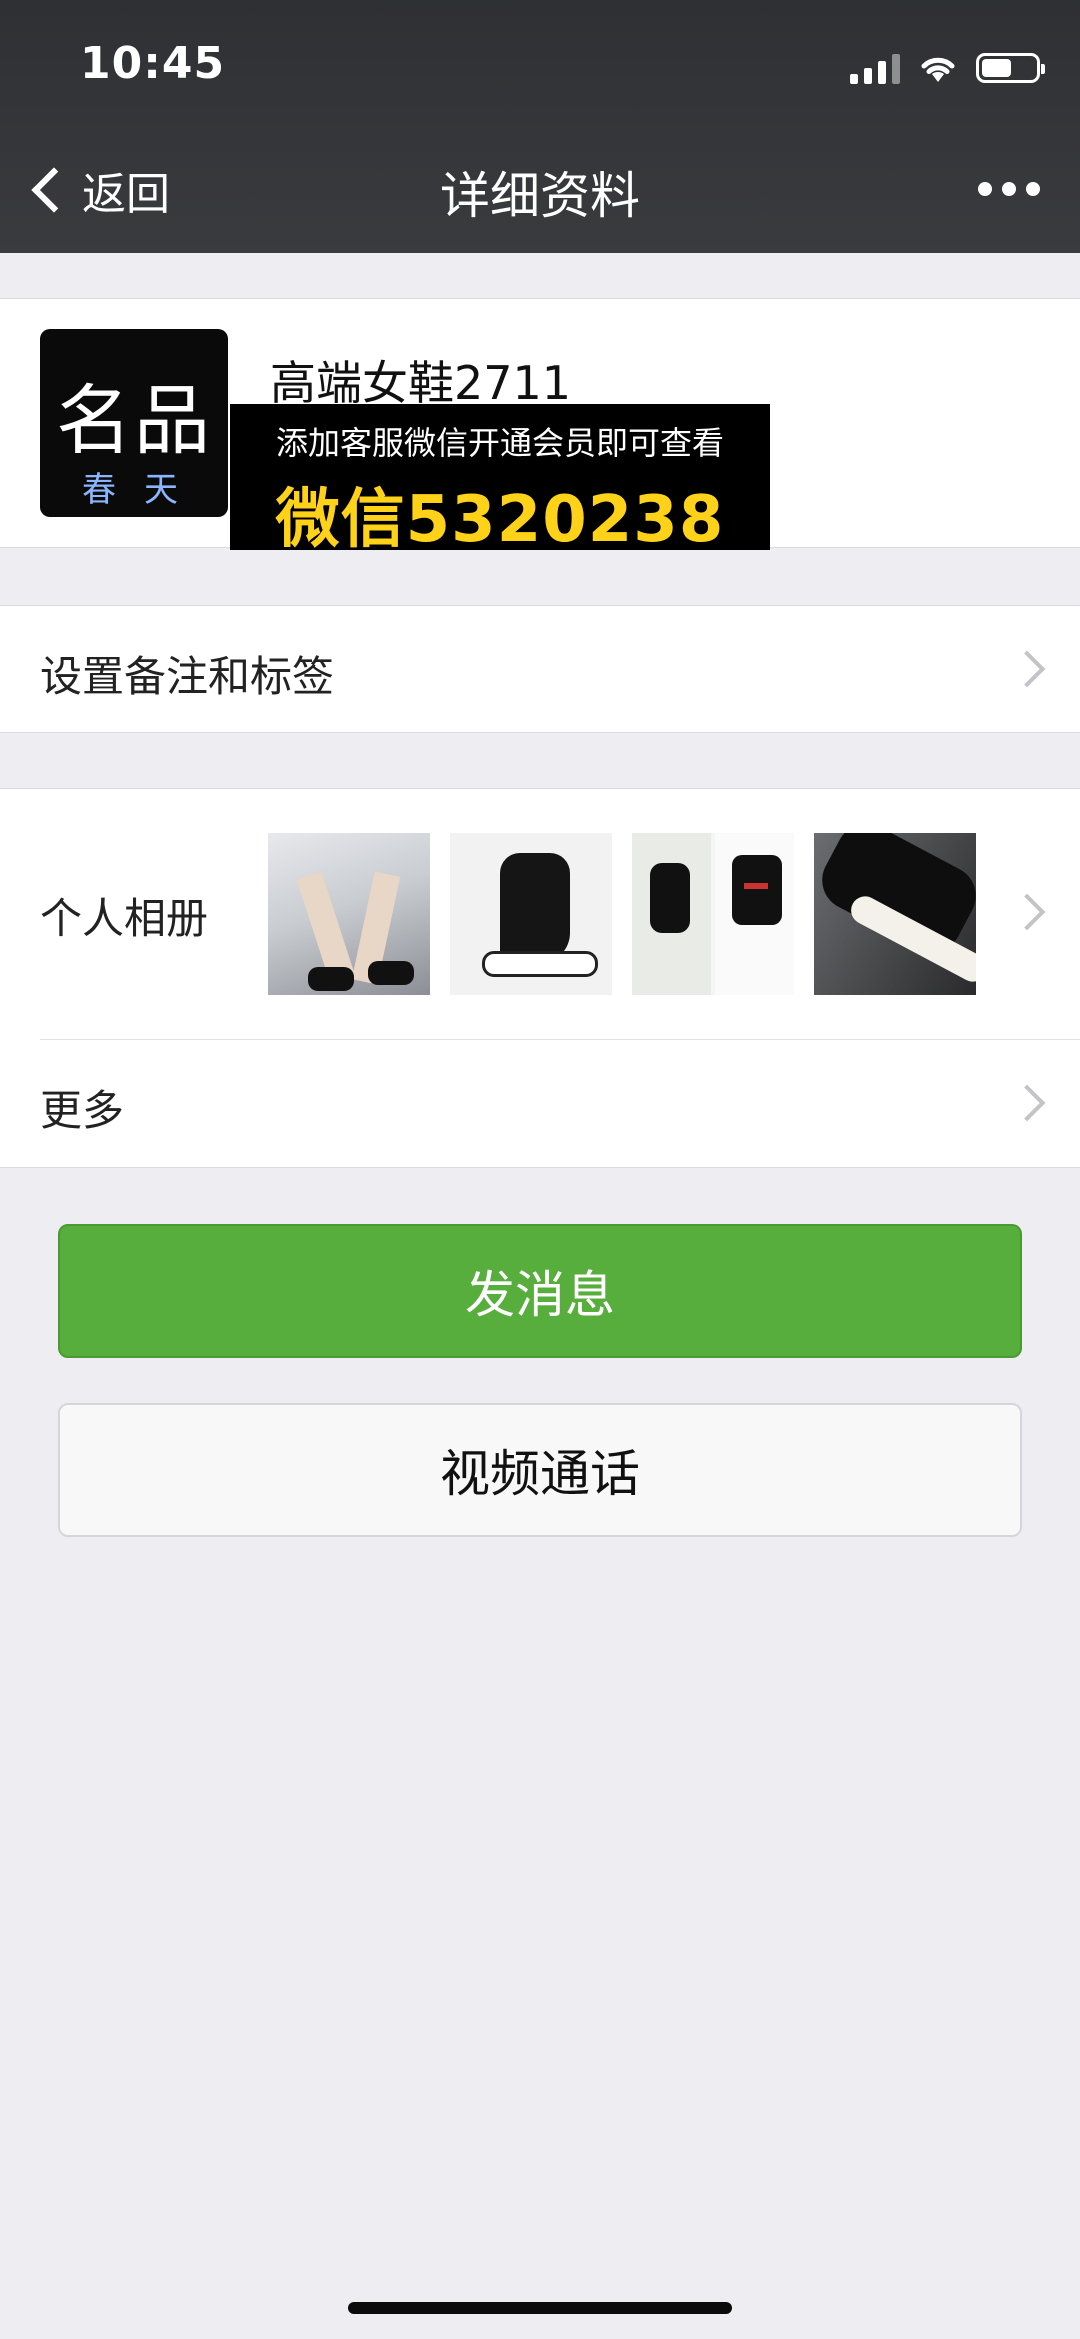 The height and width of the screenshot is (2339, 1080). Describe the element at coordinates (540, 1470) in the screenshot. I see `video-call-button: 视频通话` at that location.